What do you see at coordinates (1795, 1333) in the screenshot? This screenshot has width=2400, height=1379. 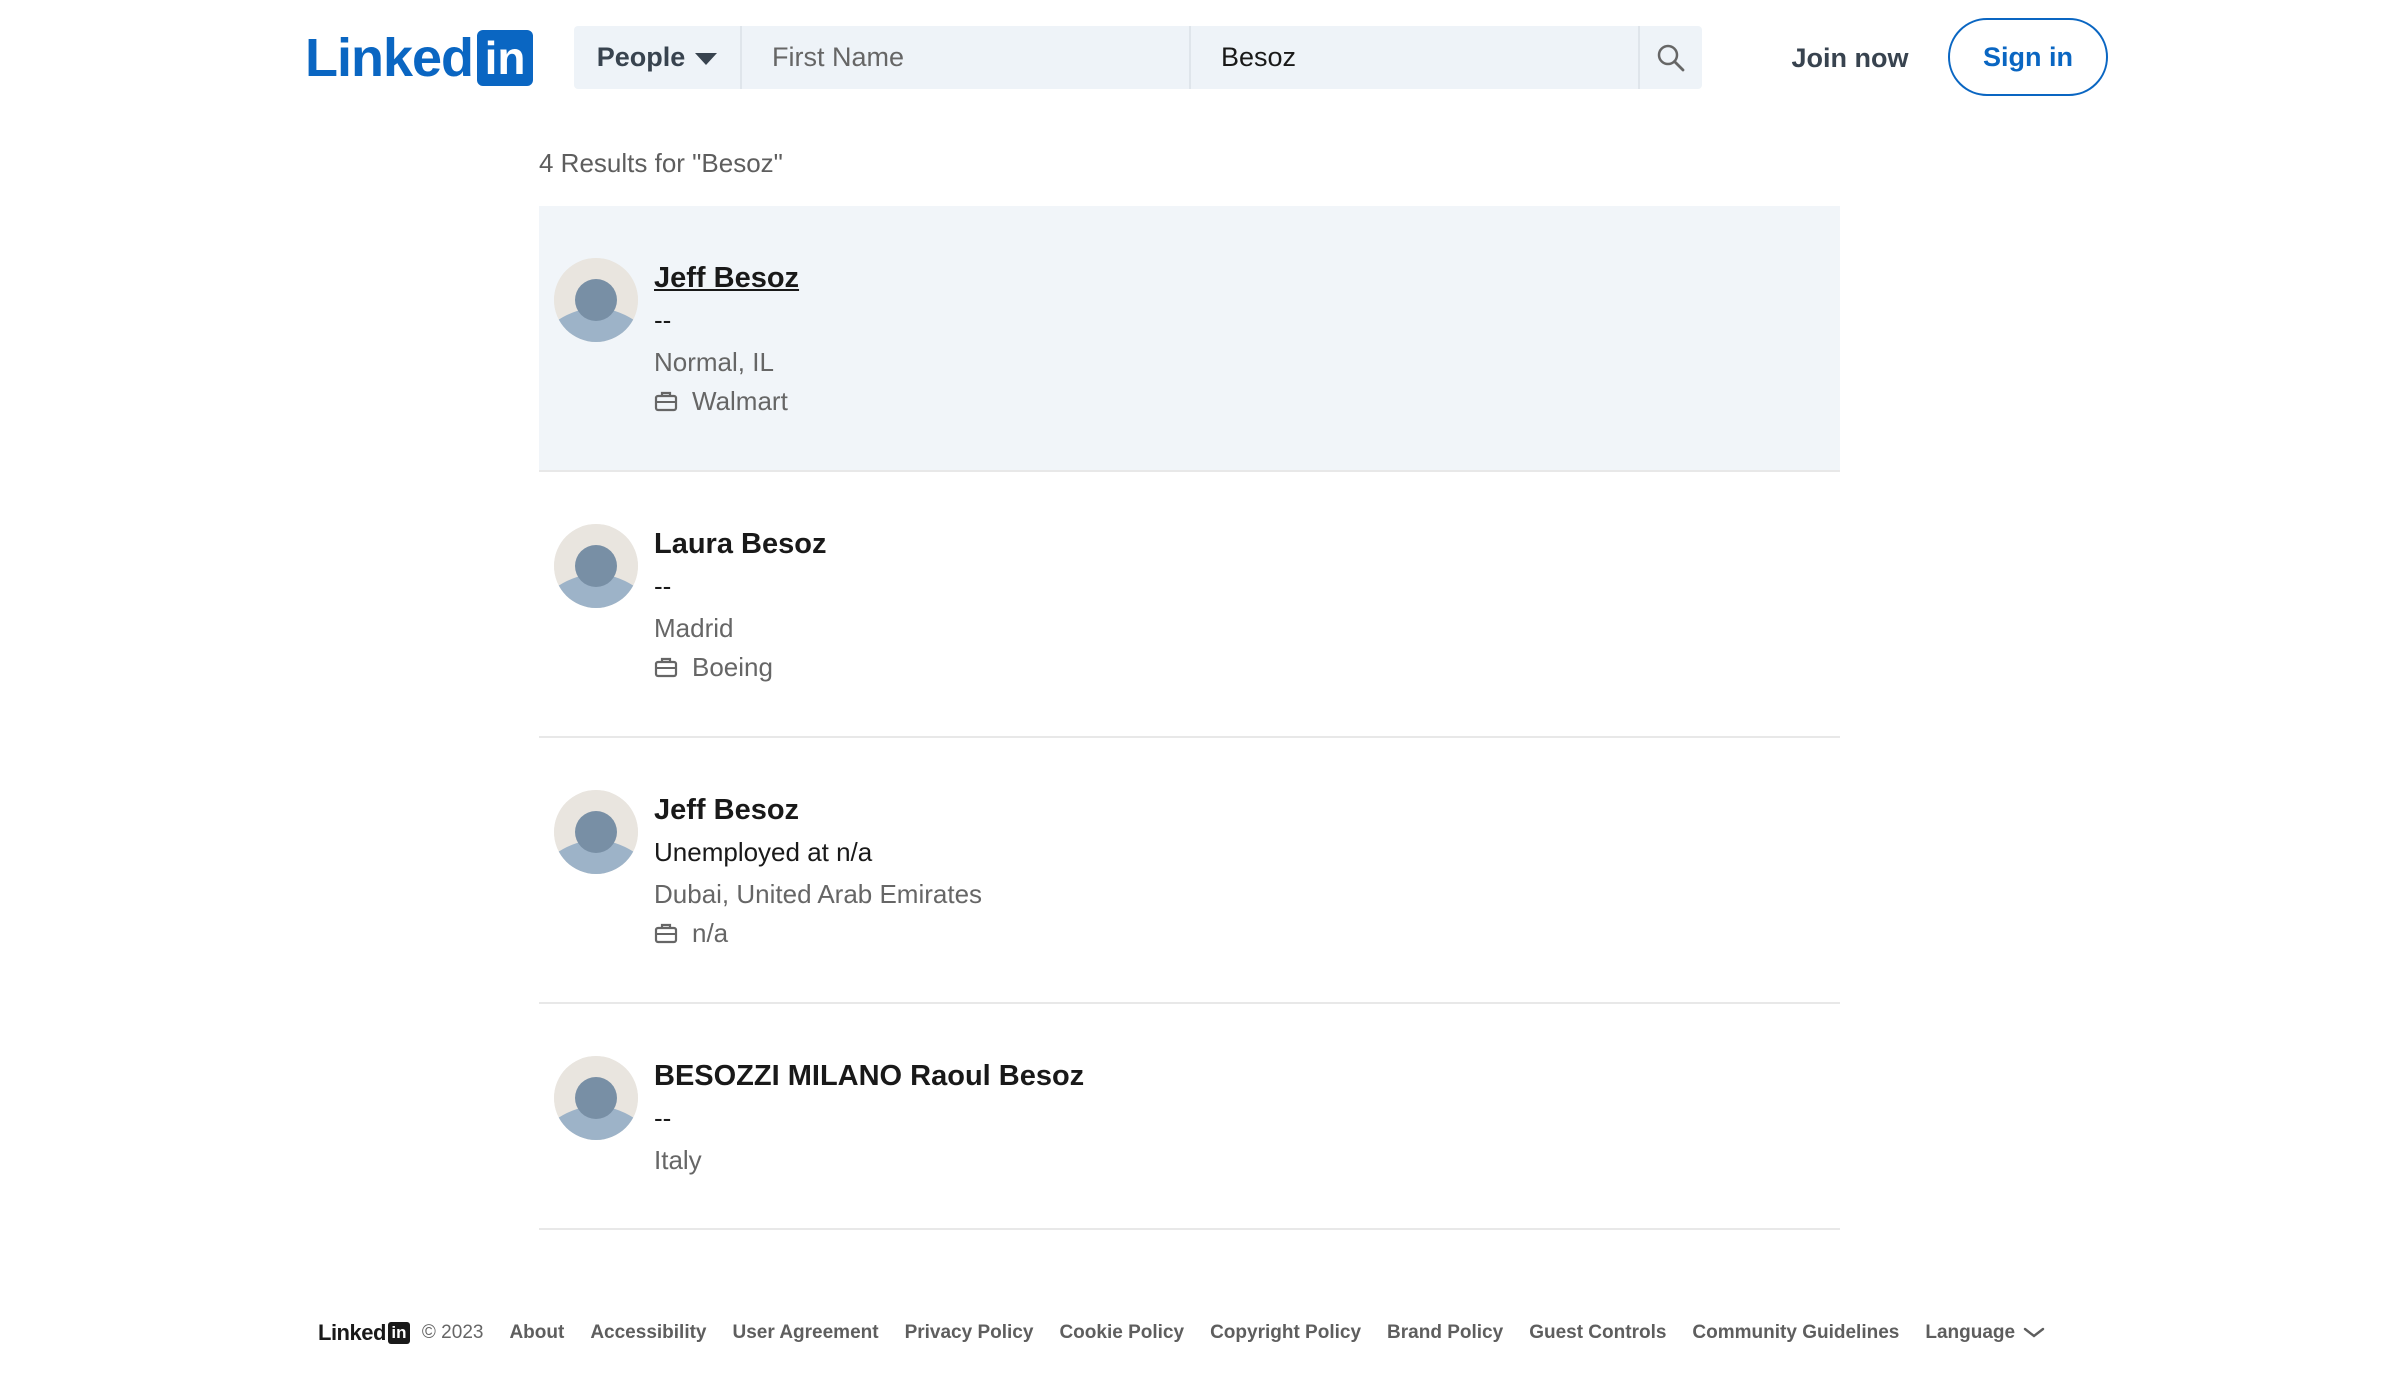 I see `footer-link-community-guidelines: Community Guidelines` at bounding box center [1795, 1333].